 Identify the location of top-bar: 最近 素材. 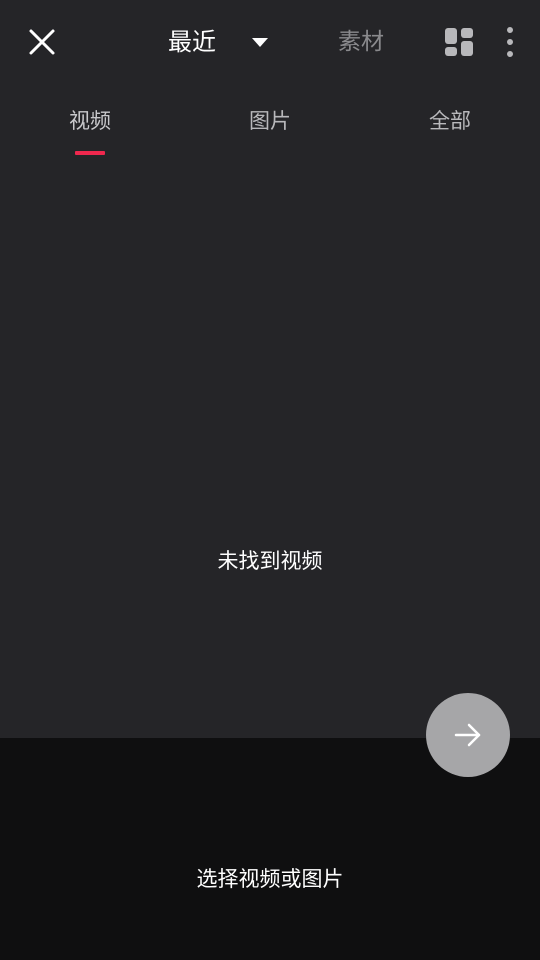
(270, 42).